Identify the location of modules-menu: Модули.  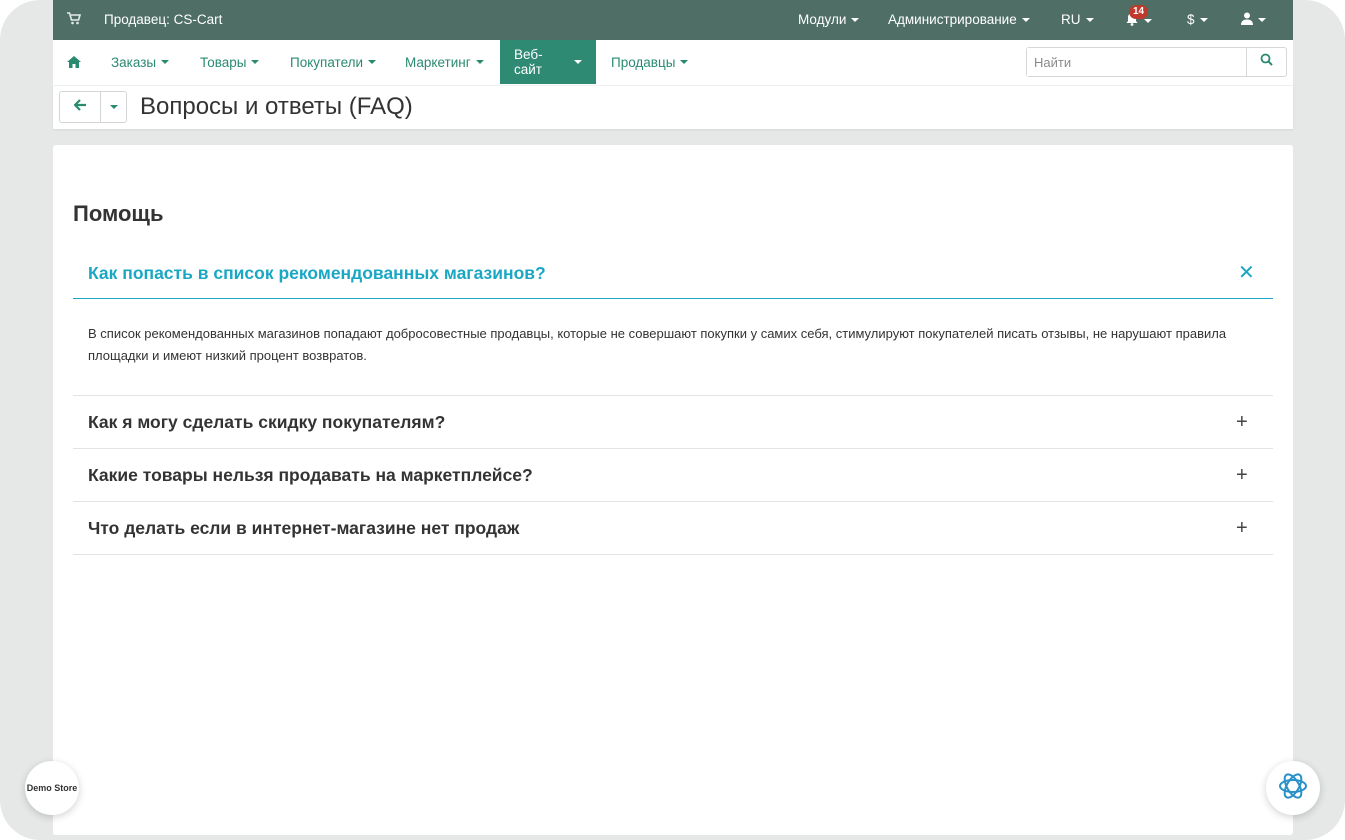
(829, 19).